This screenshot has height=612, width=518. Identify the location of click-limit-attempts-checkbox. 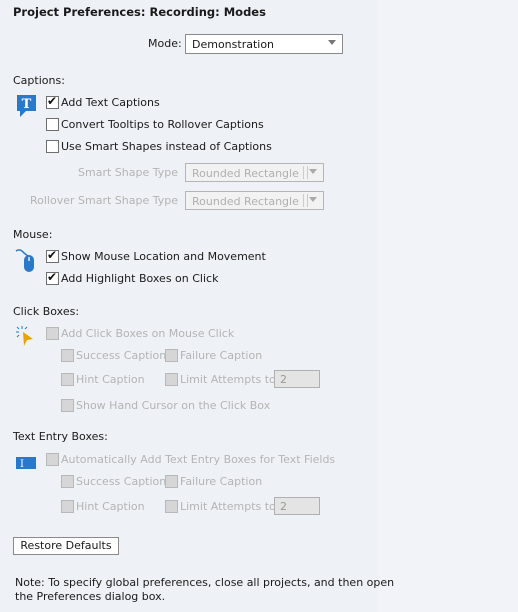
(171, 379).